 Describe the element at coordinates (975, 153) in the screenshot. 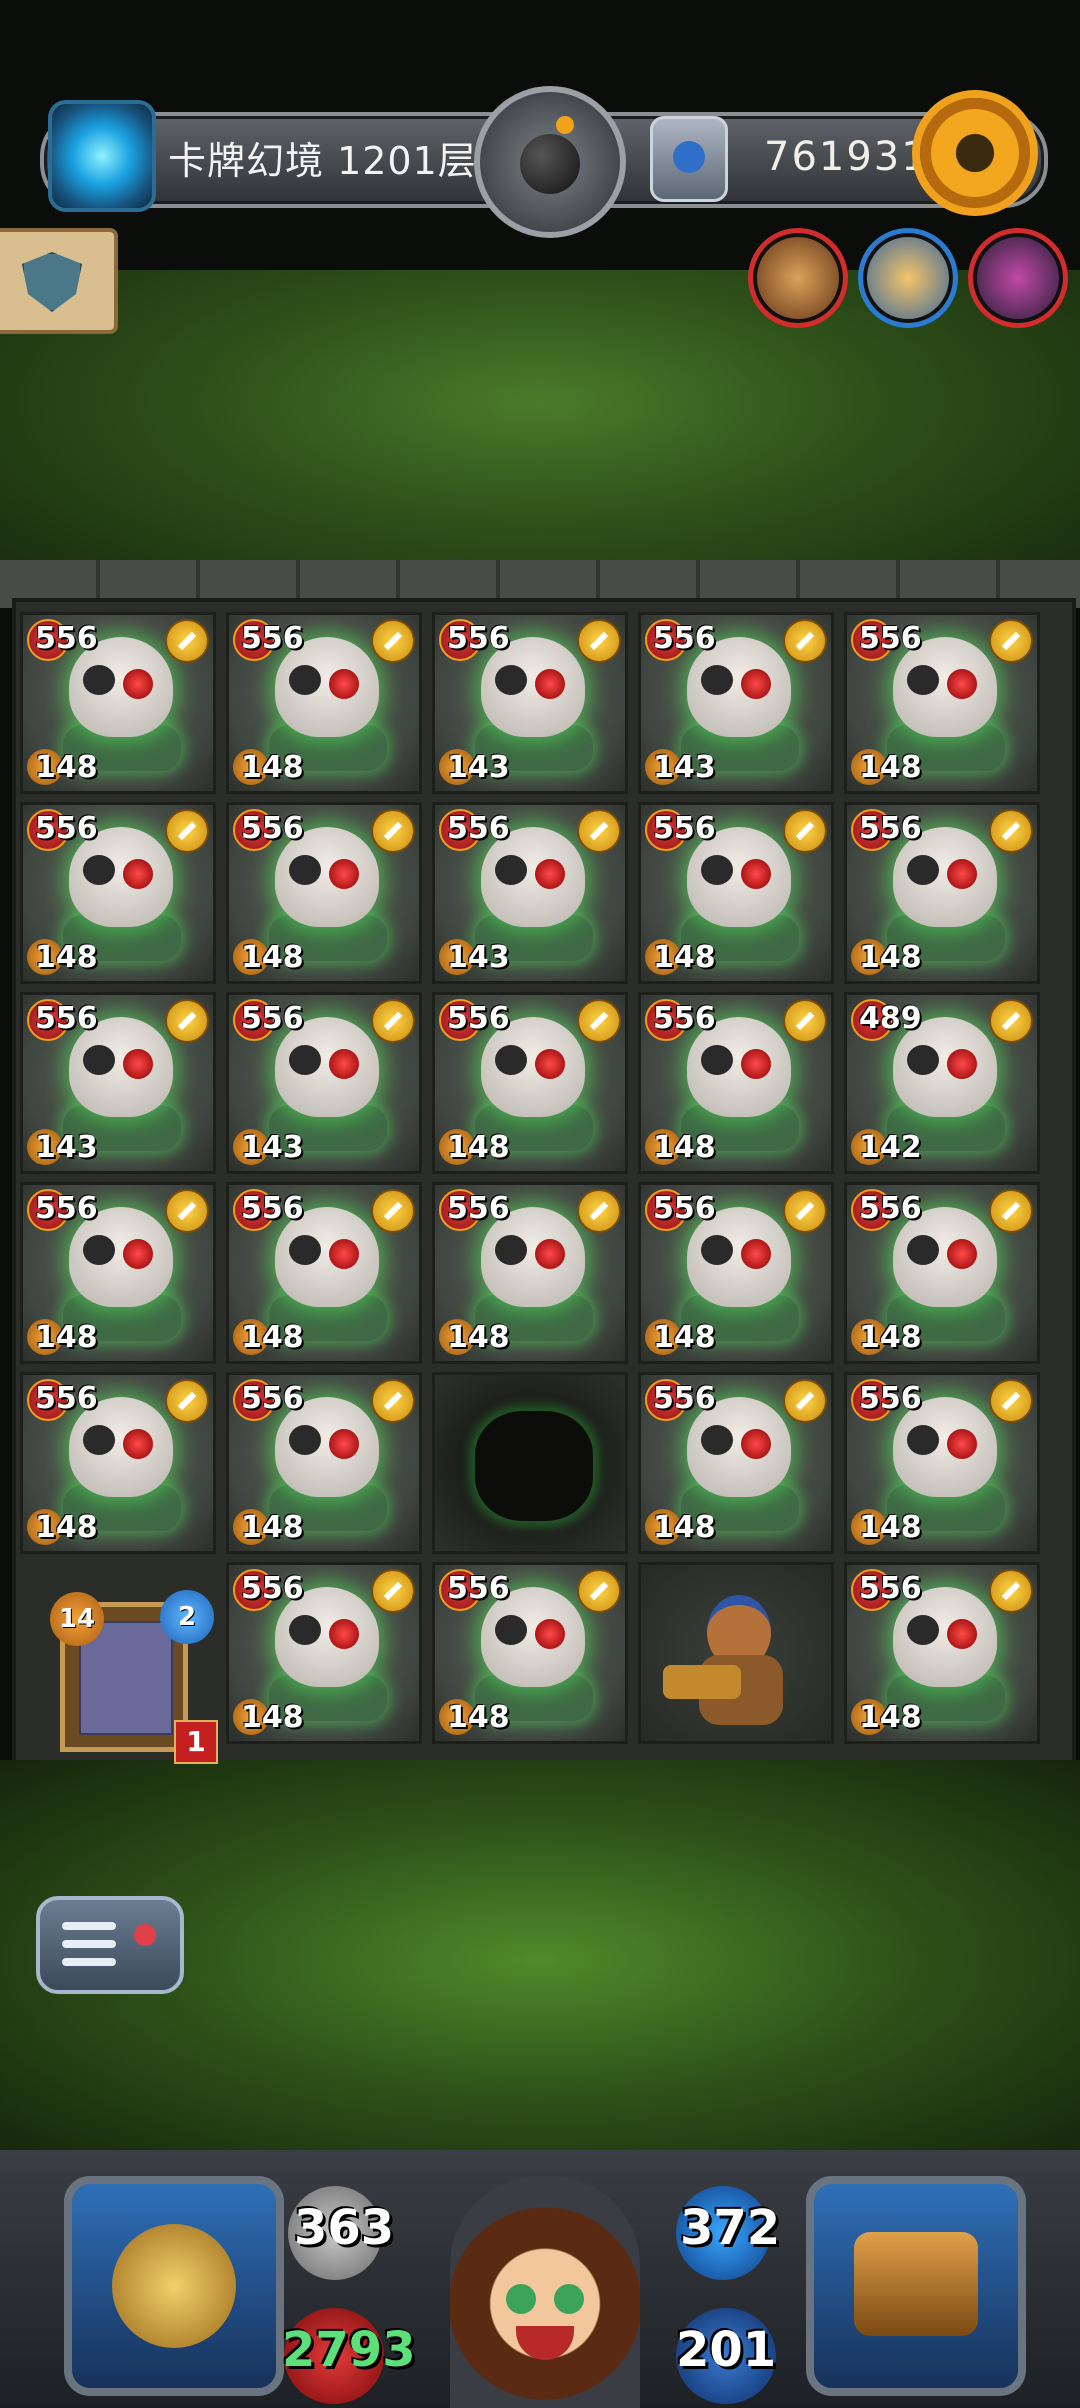

I see `gear-icon` at that location.